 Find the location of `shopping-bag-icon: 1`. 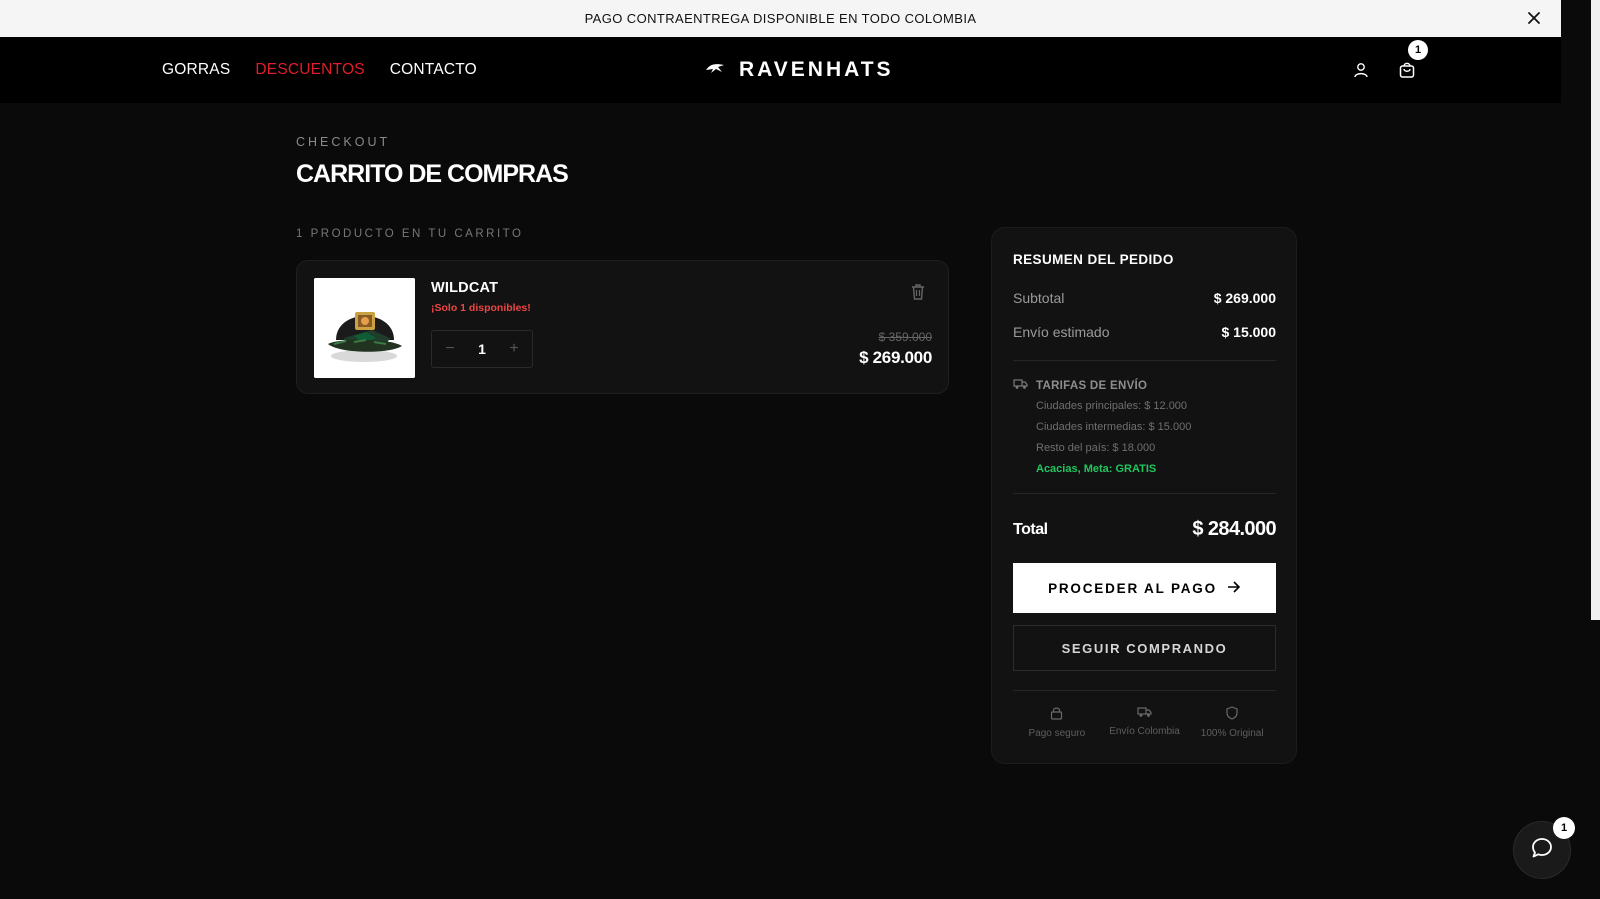

shopping-bag-icon: 1 is located at coordinates (1412, 60).